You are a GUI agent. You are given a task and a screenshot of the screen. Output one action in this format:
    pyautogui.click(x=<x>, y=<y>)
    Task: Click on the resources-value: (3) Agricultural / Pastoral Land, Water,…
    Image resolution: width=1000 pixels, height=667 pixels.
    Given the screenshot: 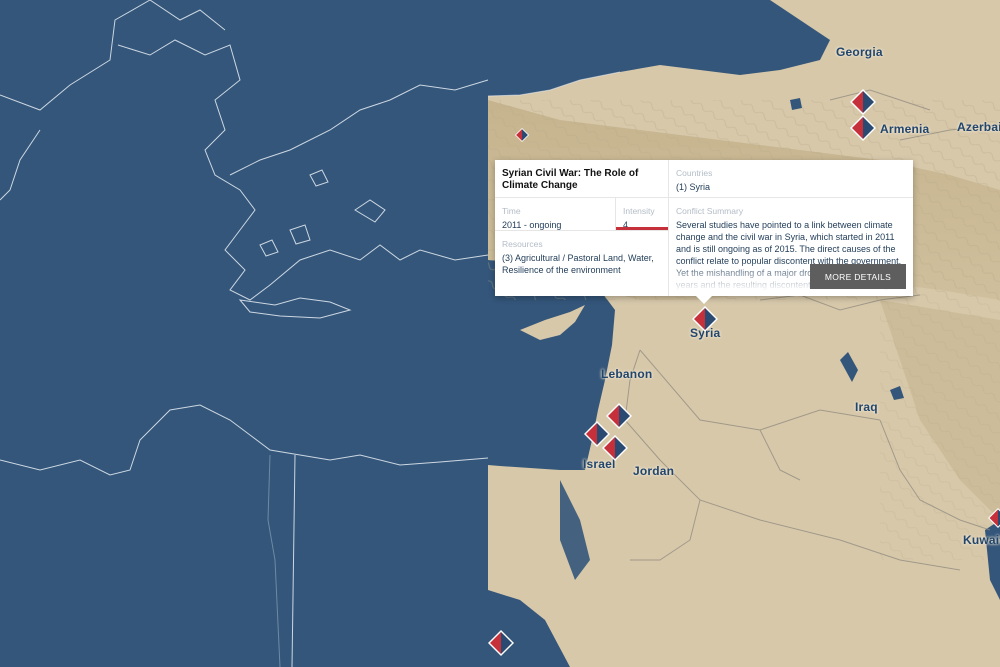 What is the action you would take?
    pyautogui.click(x=578, y=264)
    